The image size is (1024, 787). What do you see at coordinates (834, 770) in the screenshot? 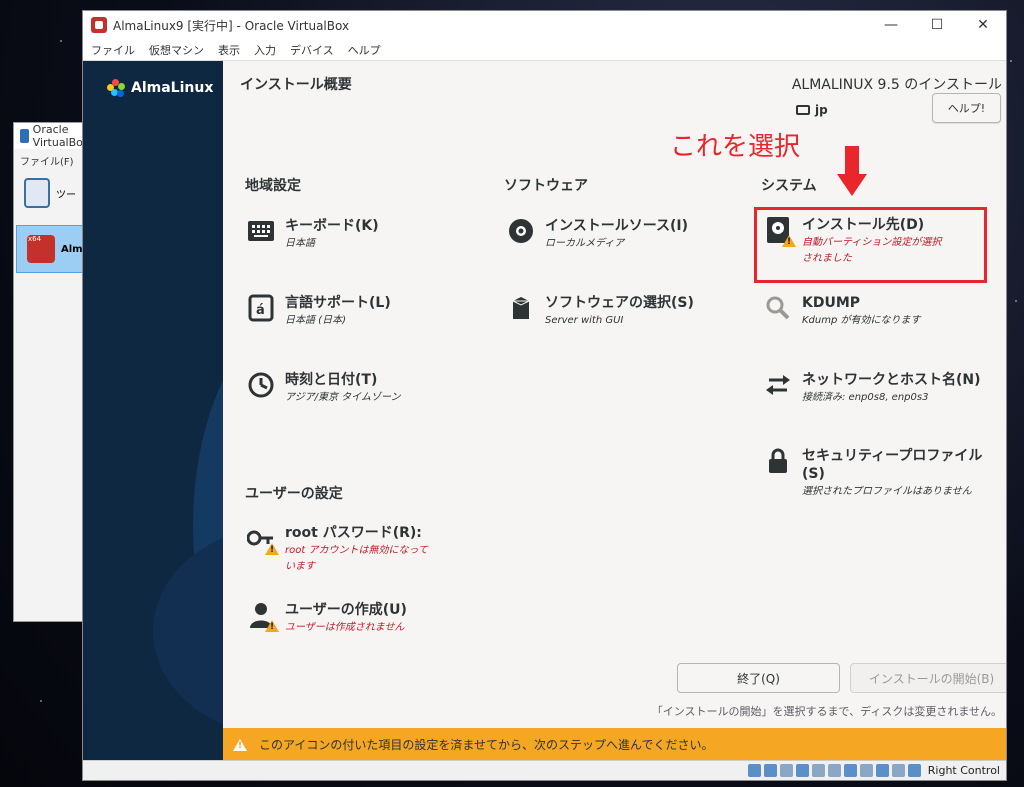
I see `shared-folders-status-icon` at bounding box center [834, 770].